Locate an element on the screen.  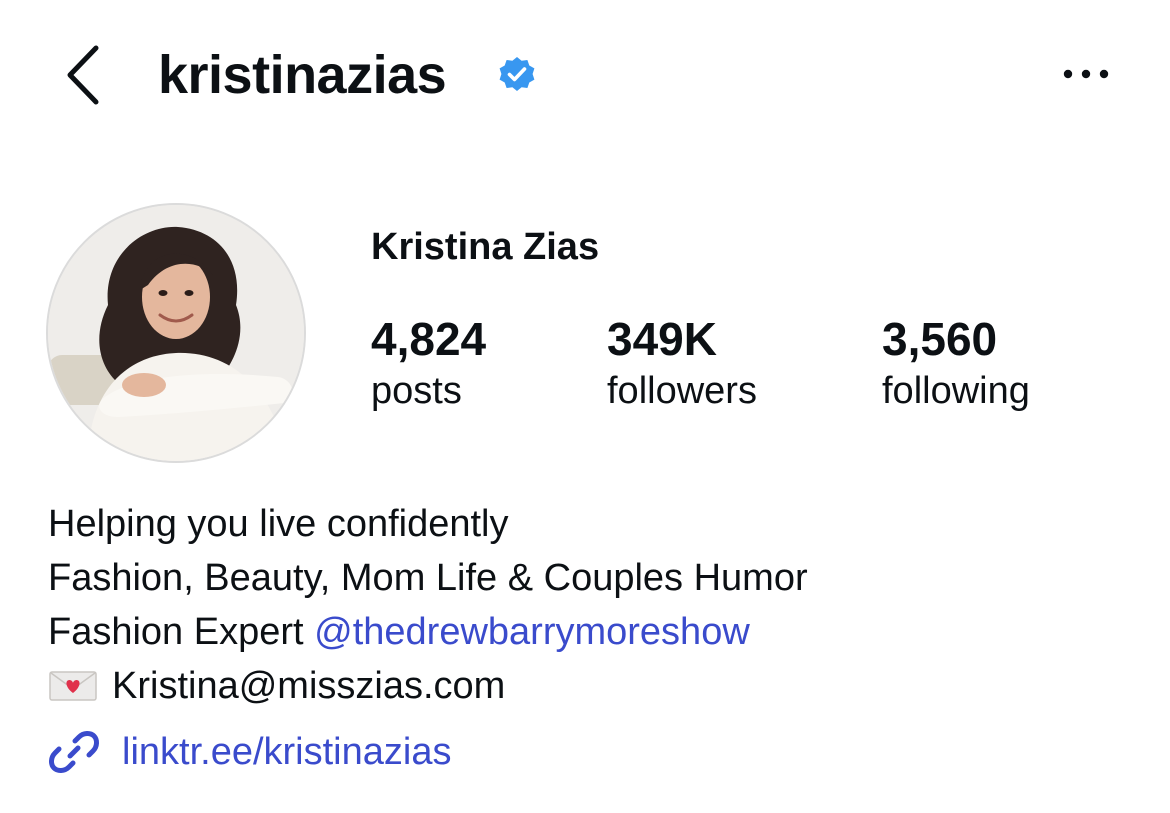
stat-posts-label: posts is located at coordinates (416, 391).